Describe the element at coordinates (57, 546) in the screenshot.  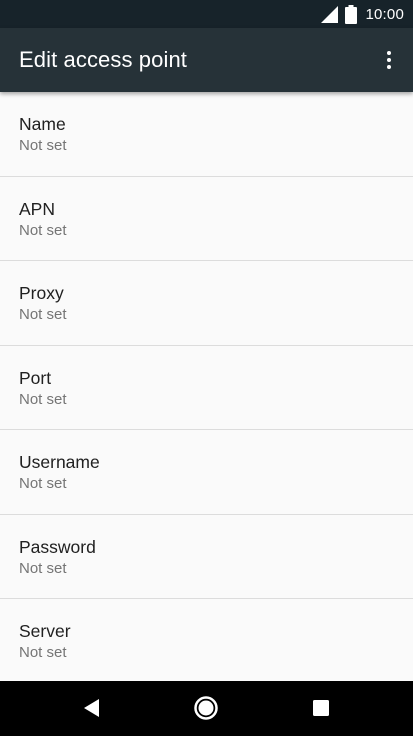
I see `setting-label: Password` at that location.